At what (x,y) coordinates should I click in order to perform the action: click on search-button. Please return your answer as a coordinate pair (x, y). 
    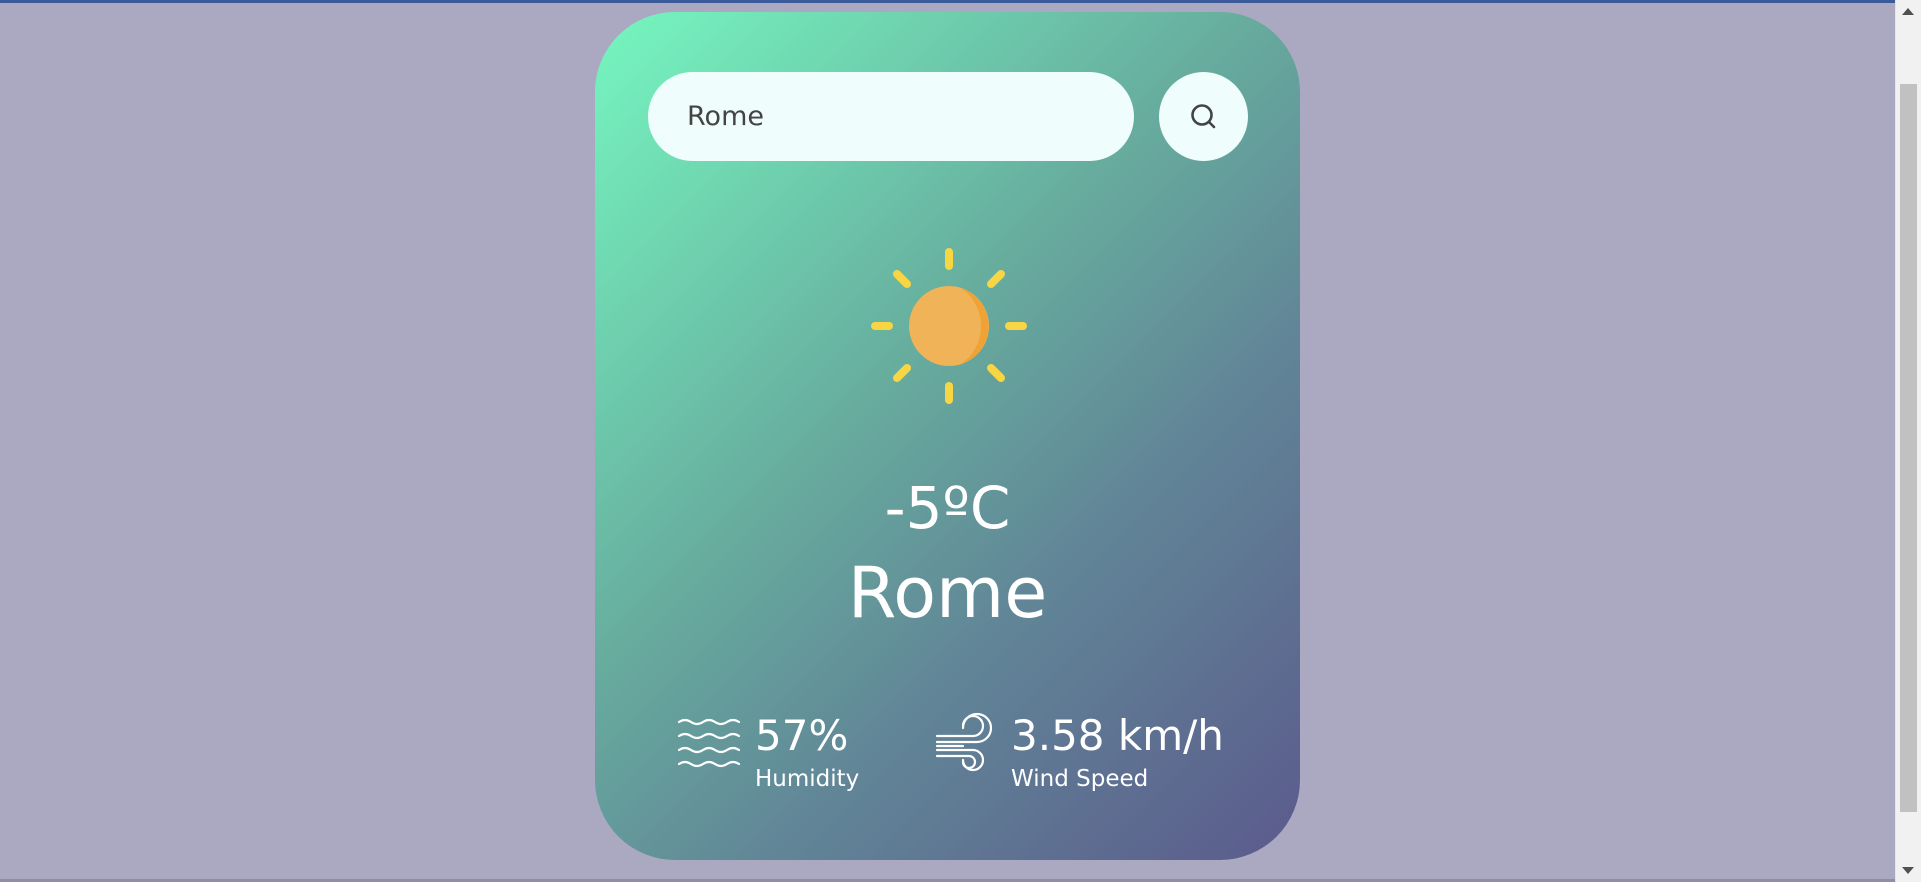
    Looking at the image, I should click on (1203, 116).